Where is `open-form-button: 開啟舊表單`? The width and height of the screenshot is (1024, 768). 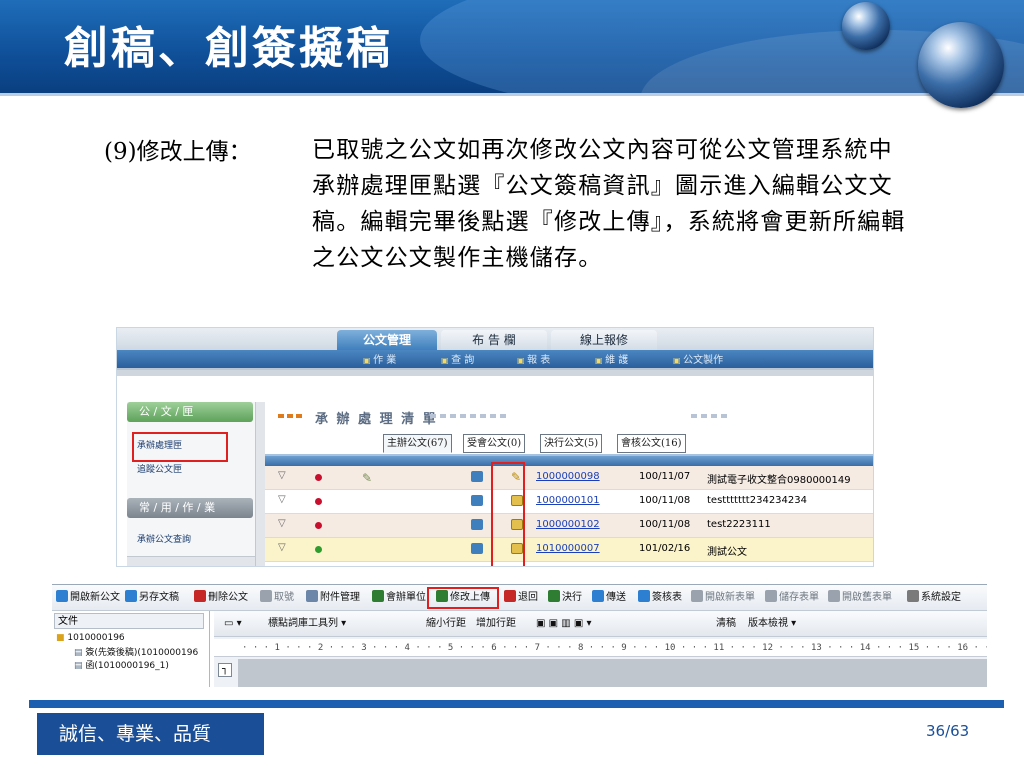 open-form-button: 開啟舊表單 is located at coordinates (860, 598).